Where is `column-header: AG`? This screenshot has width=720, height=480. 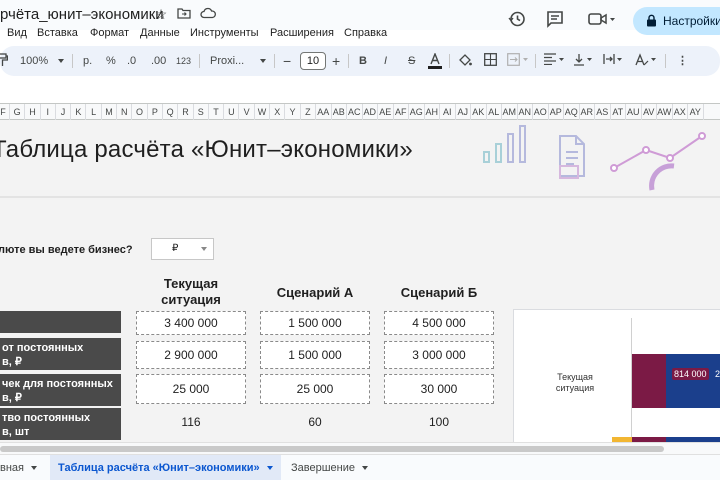
column-header: AG is located at coordinates (417, 112).